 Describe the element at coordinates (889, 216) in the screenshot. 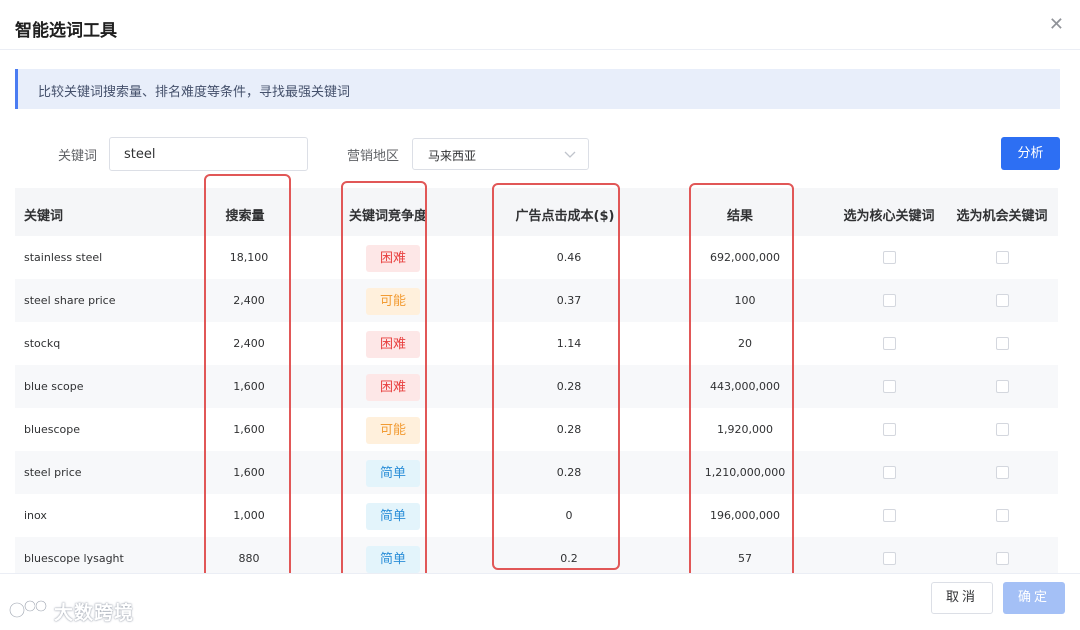

I see `column-header-core-keyword: 选为核心关键词` at that location.